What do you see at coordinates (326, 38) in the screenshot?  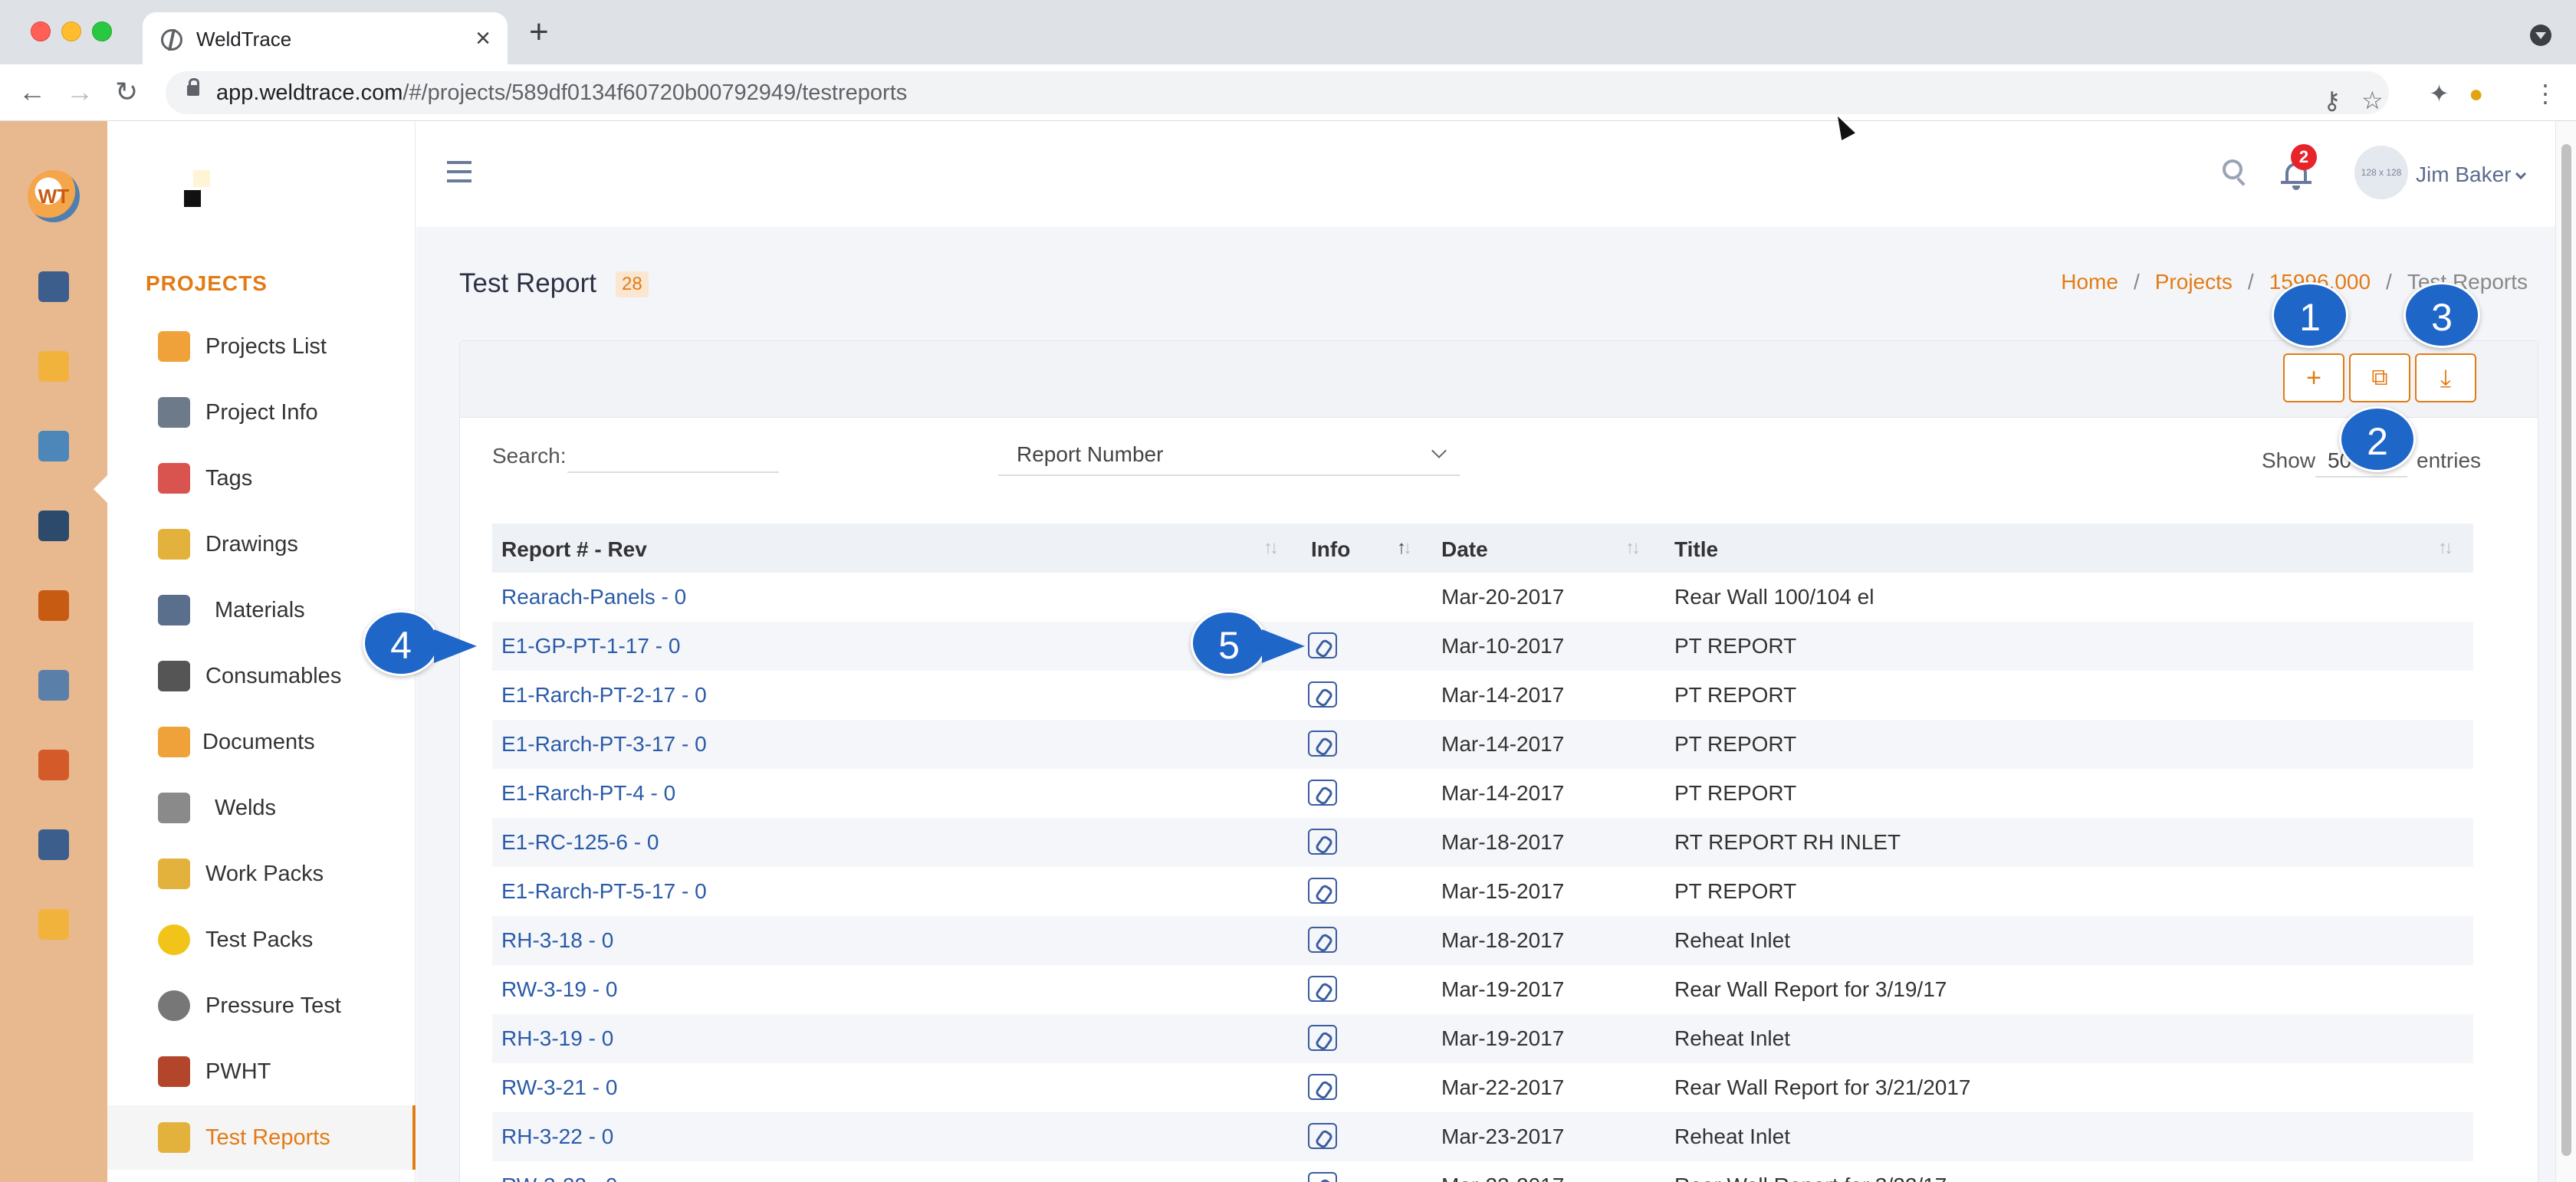 I see `browser-tab: WeldTrace ×` at bounding box center [326, 38].